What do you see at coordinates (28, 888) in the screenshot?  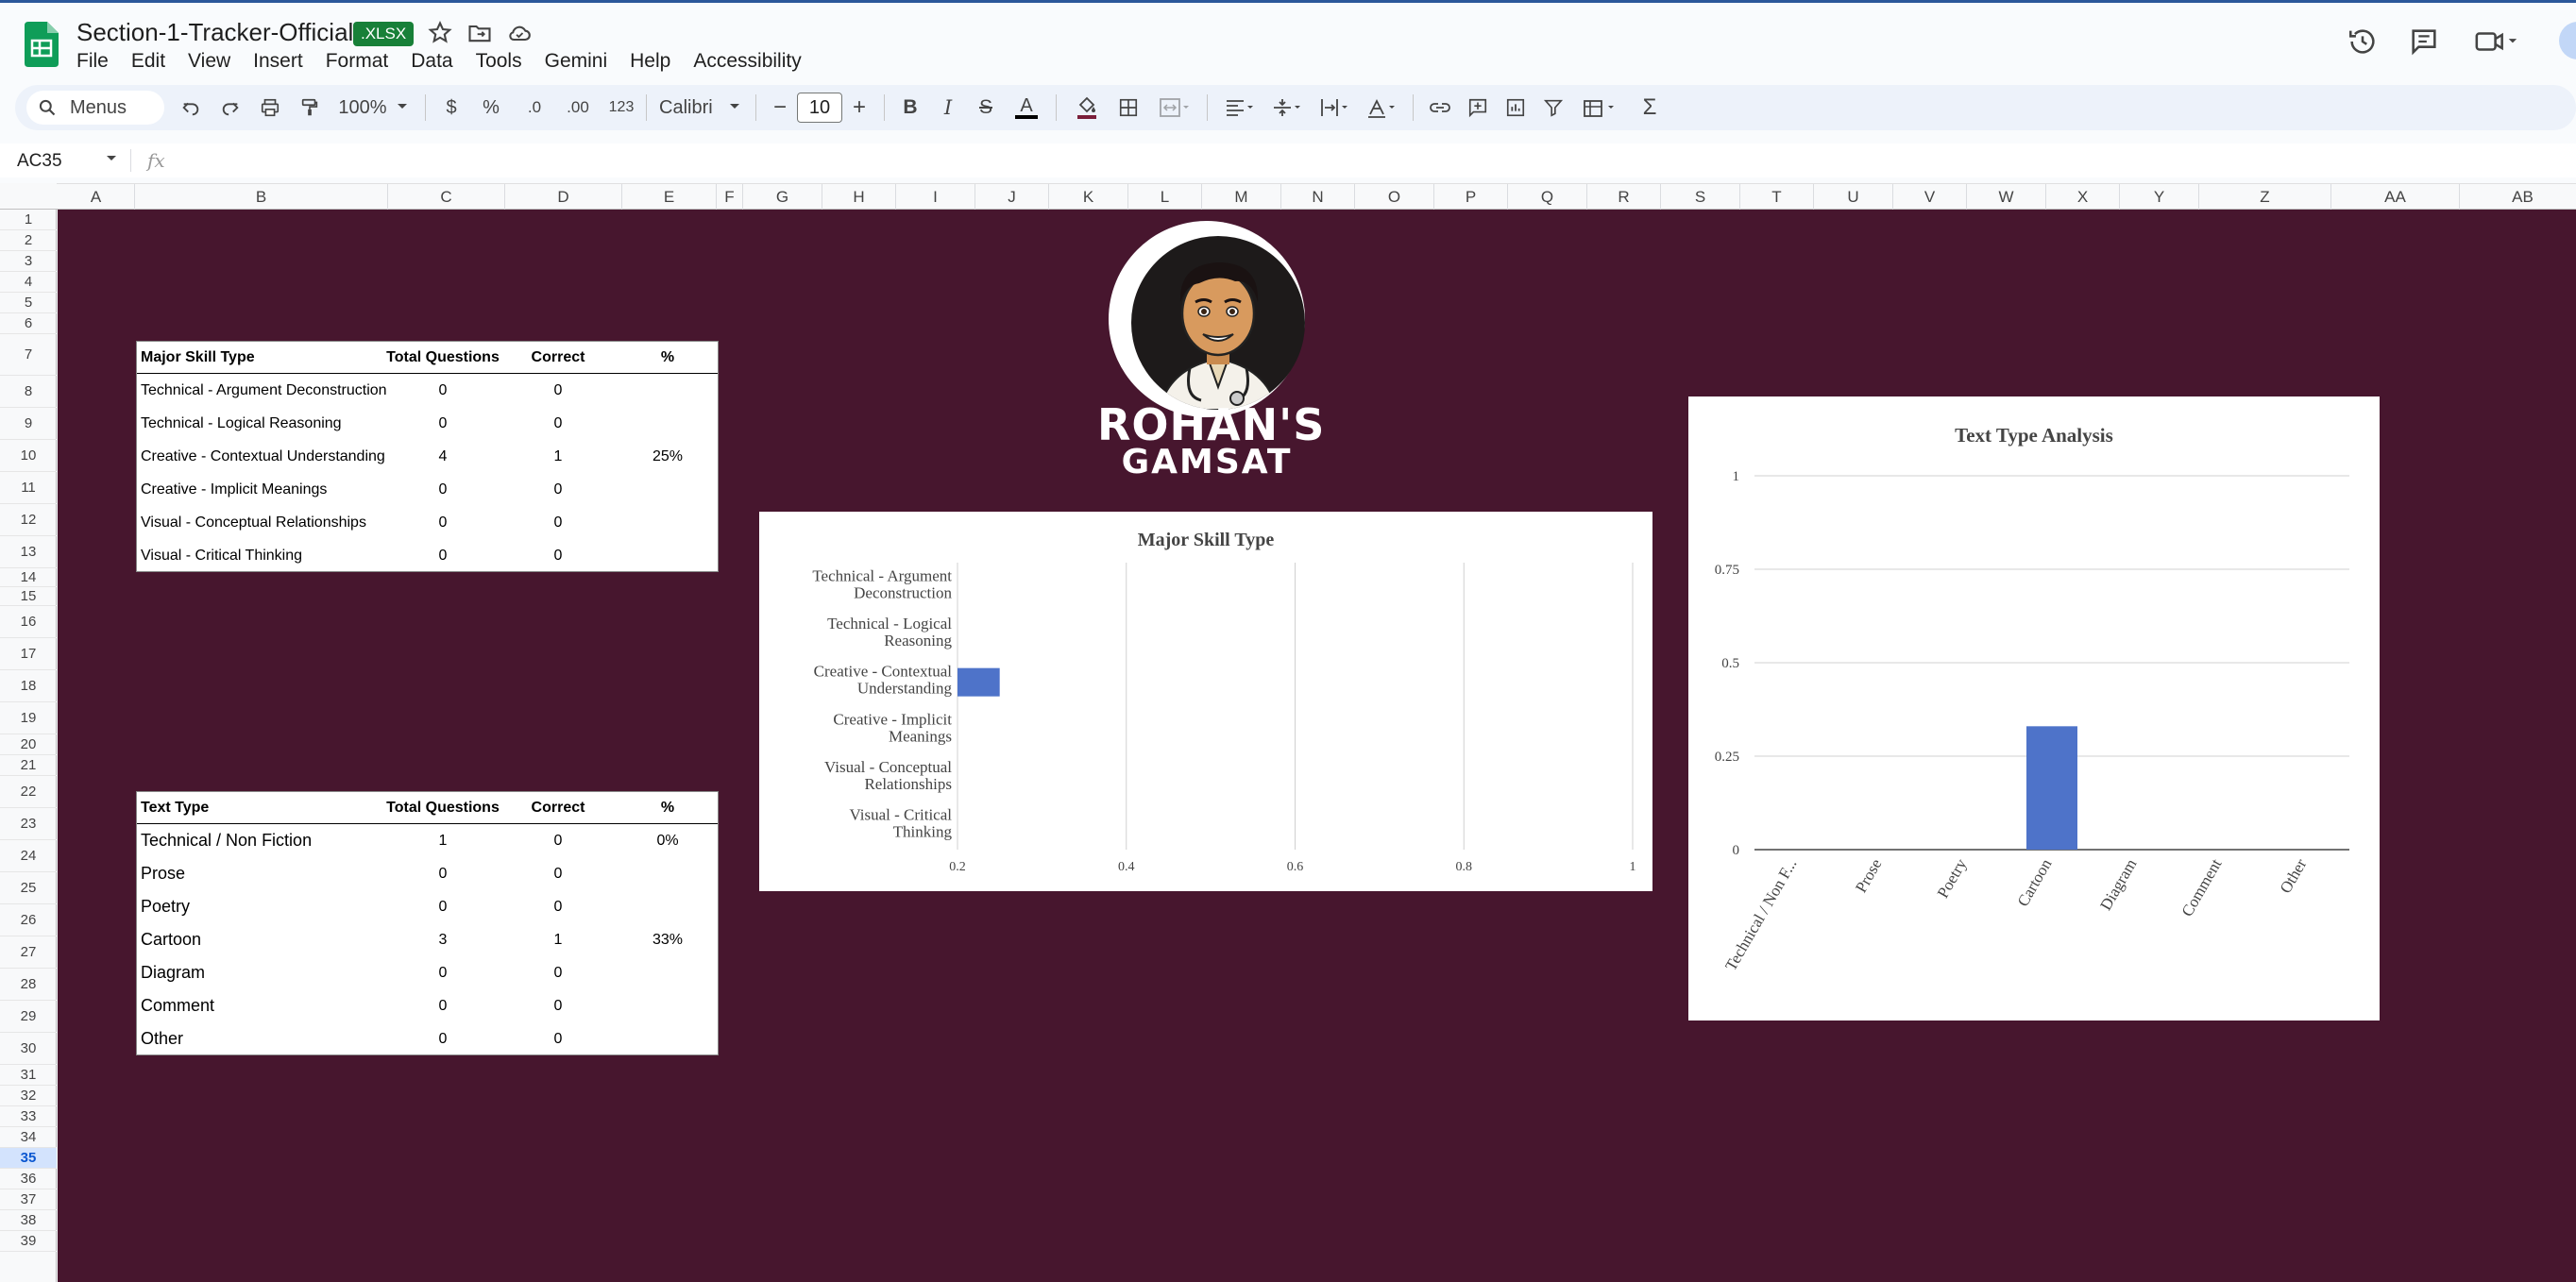 I see `row-header: 25` at bounding box center [28, 888].